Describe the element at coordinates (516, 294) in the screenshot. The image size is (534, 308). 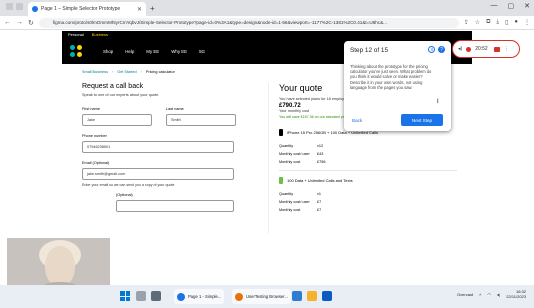
I see `clock: 16:32 22/11/2023` at that location.